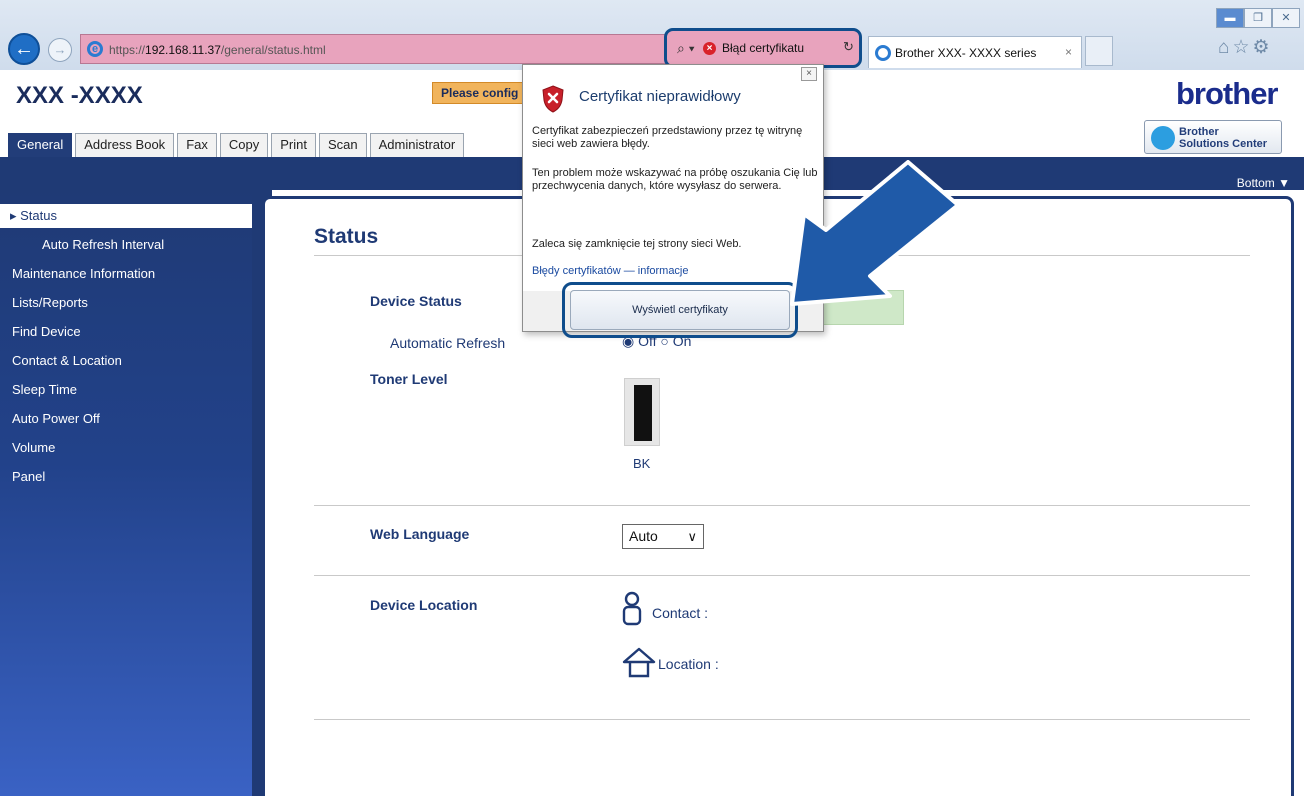 Image resolution: width=1304 pixels, height=796 pixels. I want to click on sidebar-item-auto-power-off: Auto Power Off, so click(56, 418).